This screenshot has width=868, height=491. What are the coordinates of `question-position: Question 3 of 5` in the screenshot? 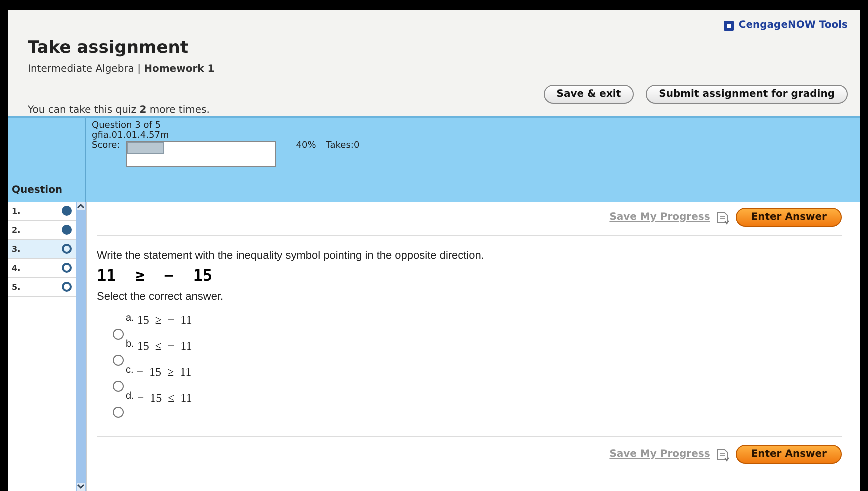 It's located at (127, 126).